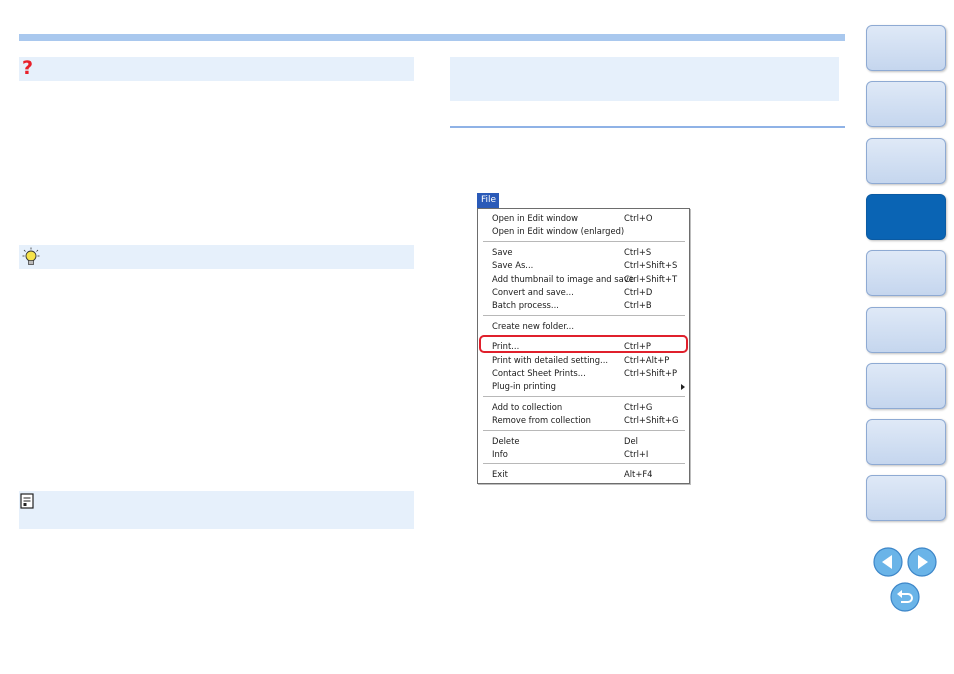 Image resolution: width=954 pixels, height=674 pixels. Describe the element at coordinates (888, 562) in the screenshot. I see `previous-page-icon` at that location.